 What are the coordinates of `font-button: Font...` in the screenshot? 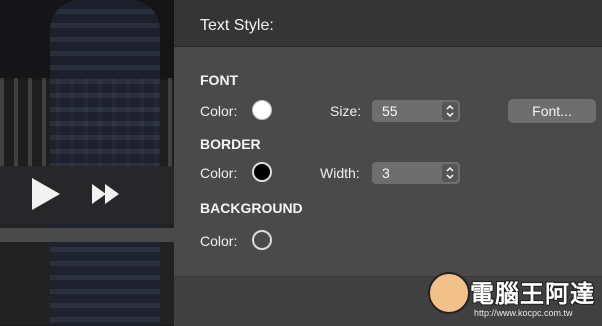 It's located at (552, 111).